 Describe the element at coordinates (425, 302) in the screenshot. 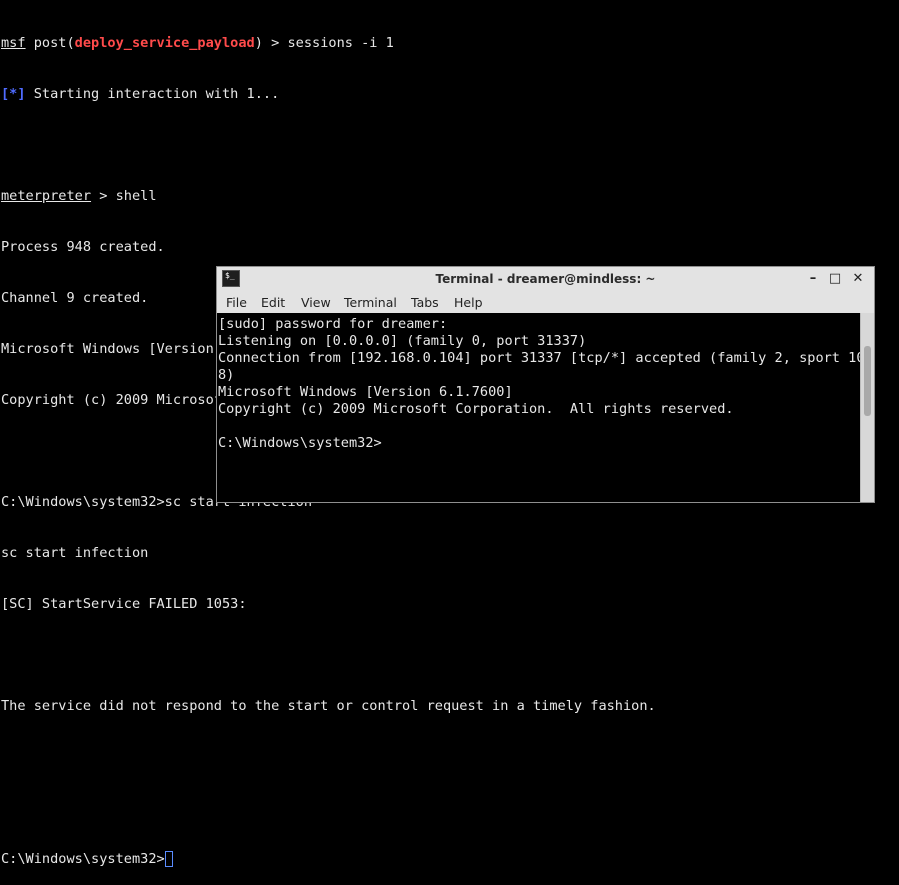

I see `menu-tabs: Tabs` at that location.